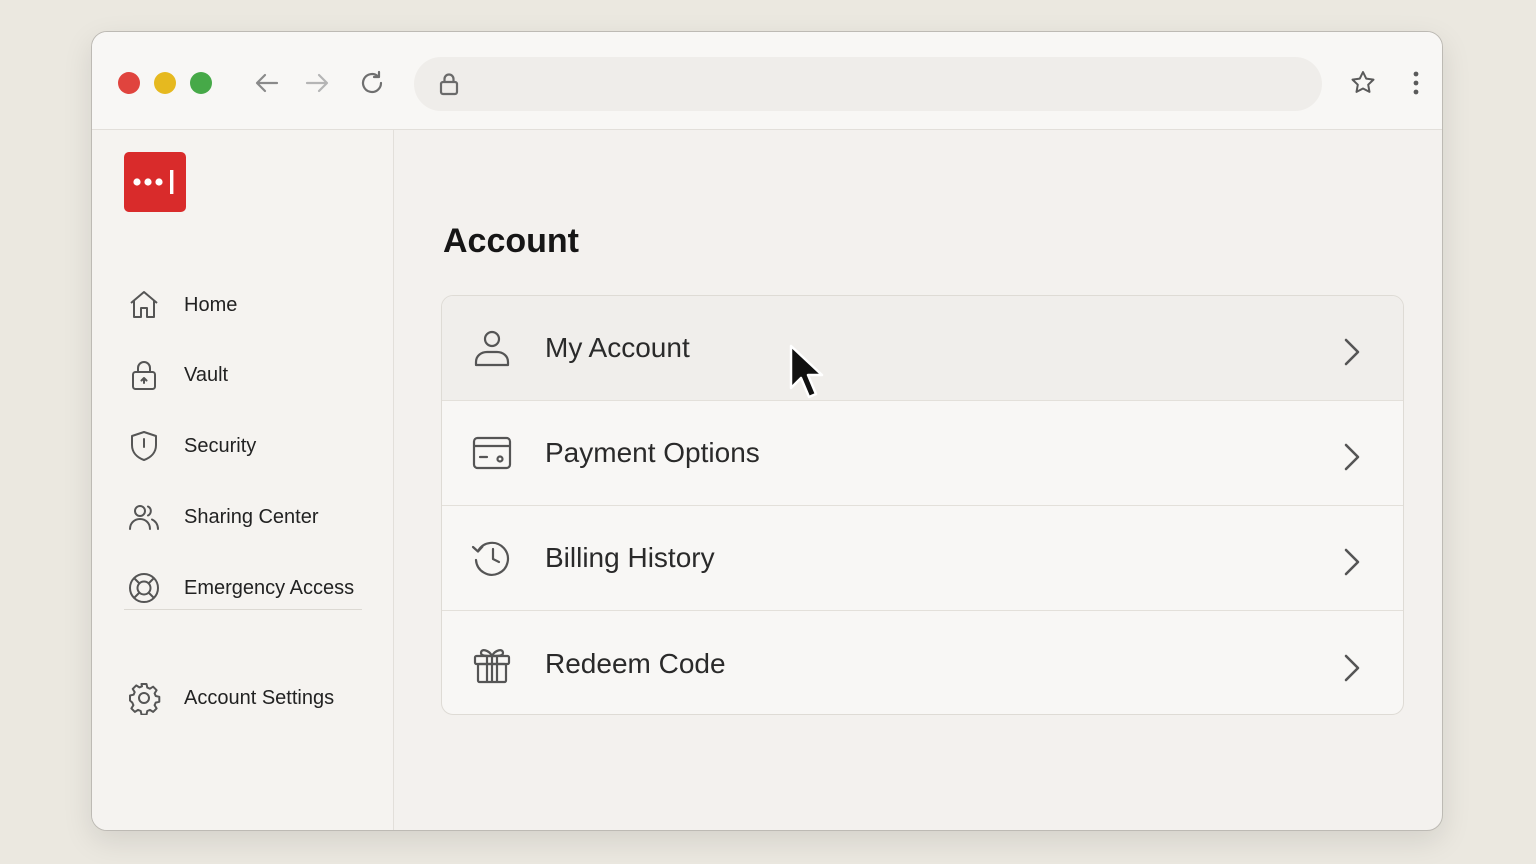  I want to click on sidebar-item-label: Sharing Center, so click(251, 516).